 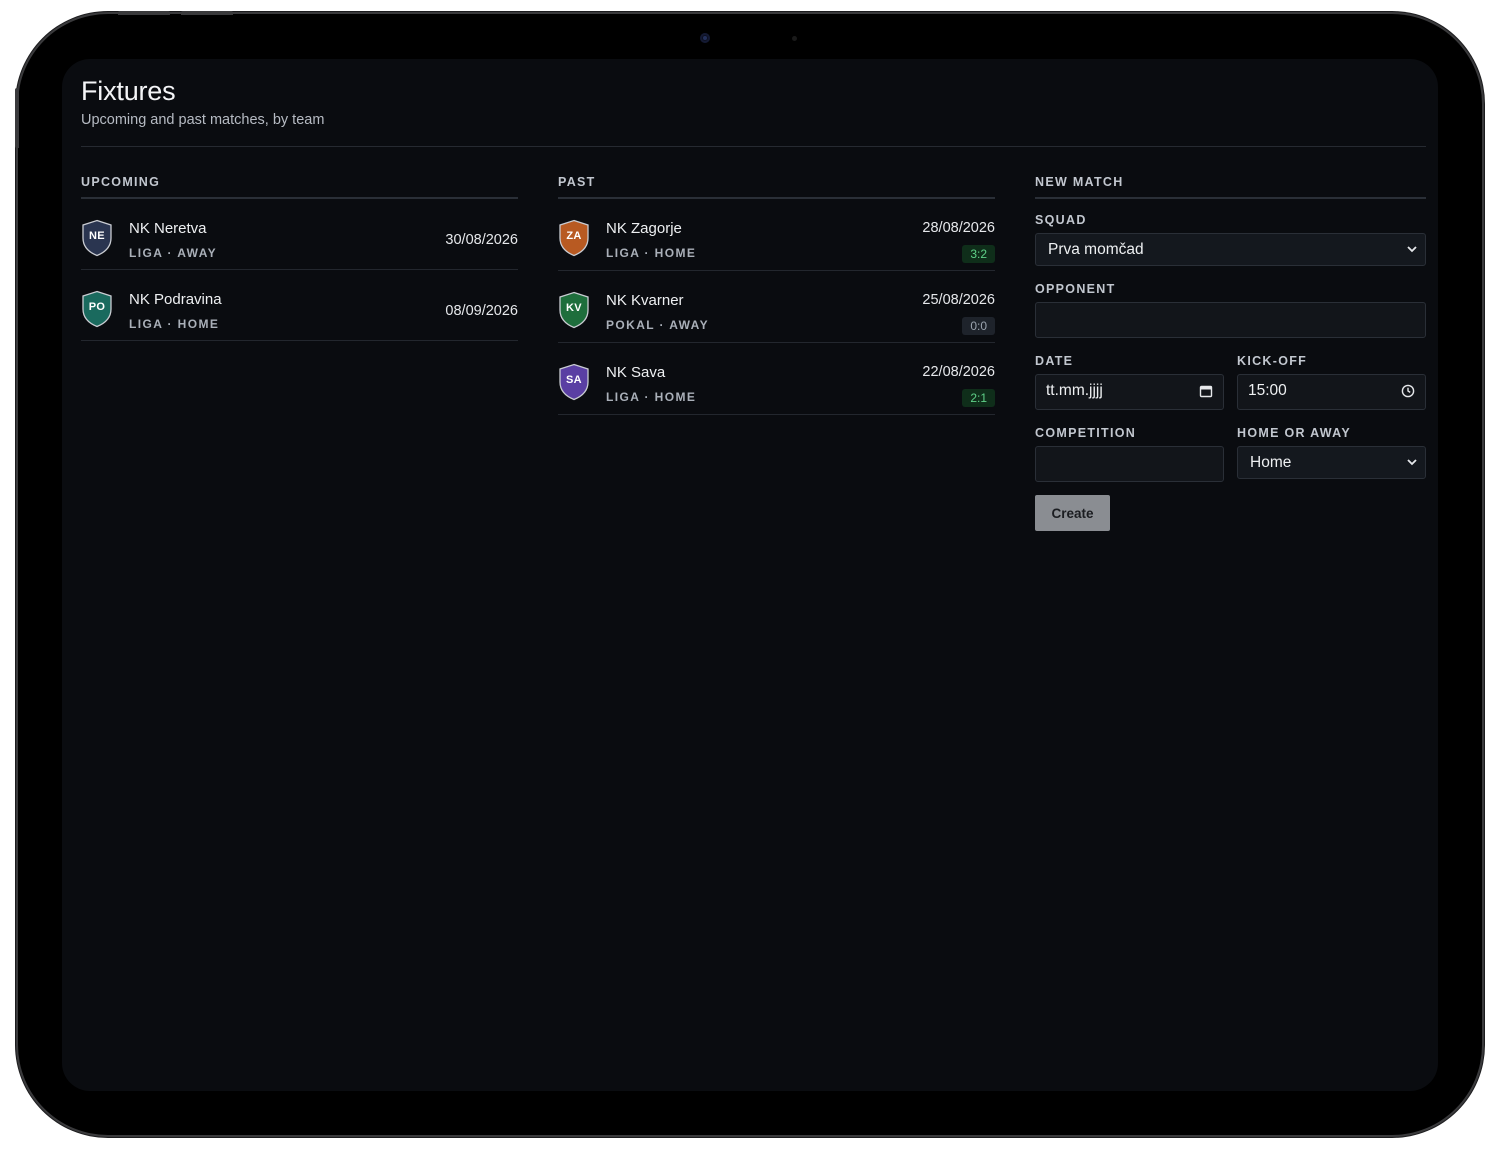 What do you see at coordinates (1129, 392) in the screenshot?
I see `date-input: tt.mm.jjjj` at bounding box center [1129, 392].